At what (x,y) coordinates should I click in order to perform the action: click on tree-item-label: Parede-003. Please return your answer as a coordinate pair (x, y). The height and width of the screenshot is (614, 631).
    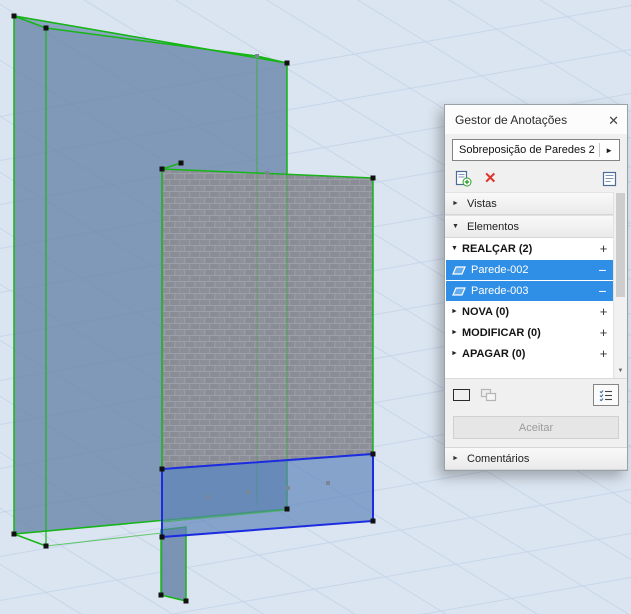
    Looking at the image, I should click on (500, 291).